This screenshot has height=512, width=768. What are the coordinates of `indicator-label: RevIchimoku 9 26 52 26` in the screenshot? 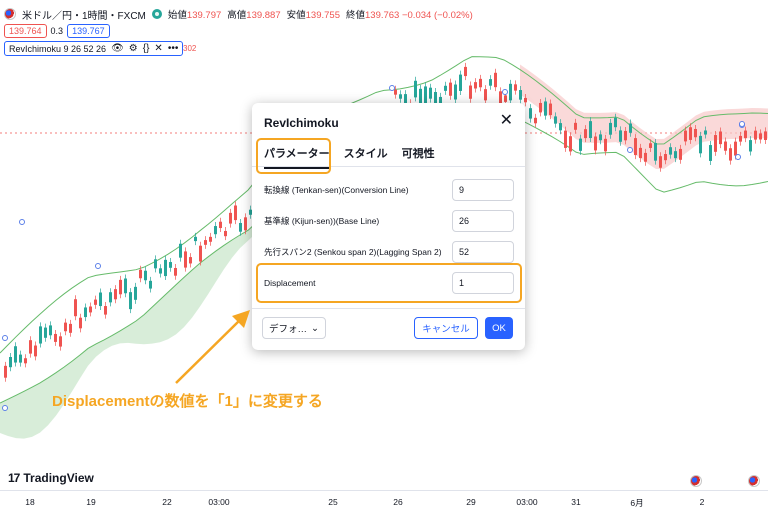 It's located at (58, 48).